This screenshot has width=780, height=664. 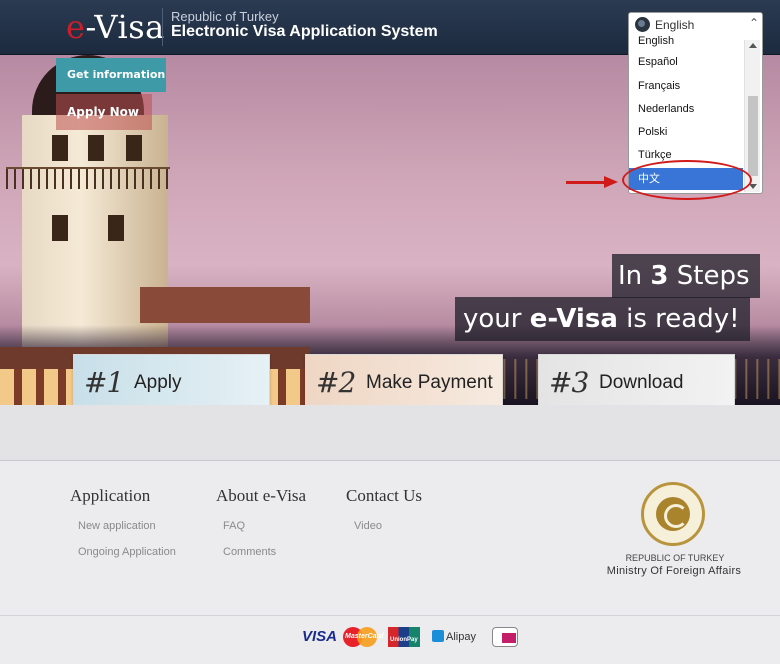 I want to click on get-information-button: Get information, so click(x=111, y=75).